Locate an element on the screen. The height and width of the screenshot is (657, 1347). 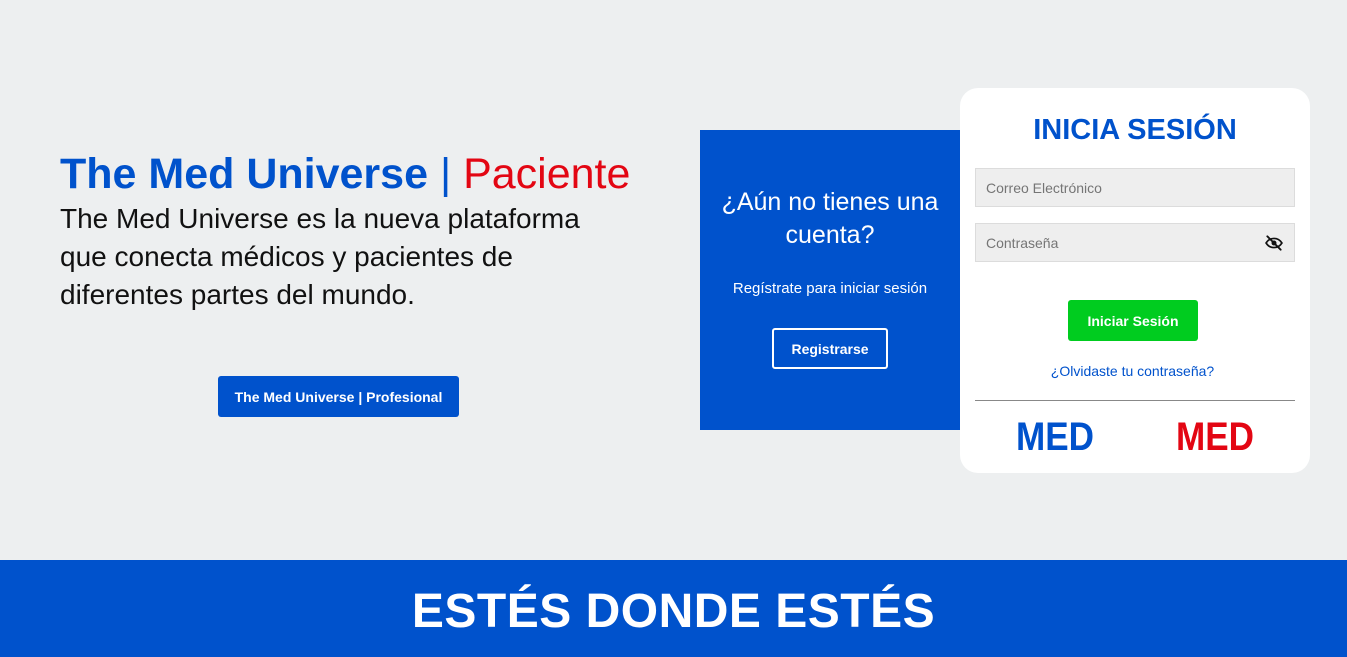
banner-heading: ESTÉS DONDE ESTÉS is located at coordinates (673, 611).